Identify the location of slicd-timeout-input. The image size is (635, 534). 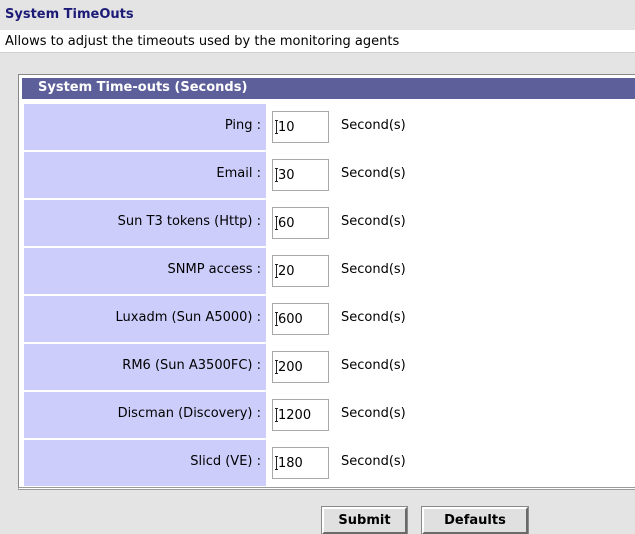
(300, 463).